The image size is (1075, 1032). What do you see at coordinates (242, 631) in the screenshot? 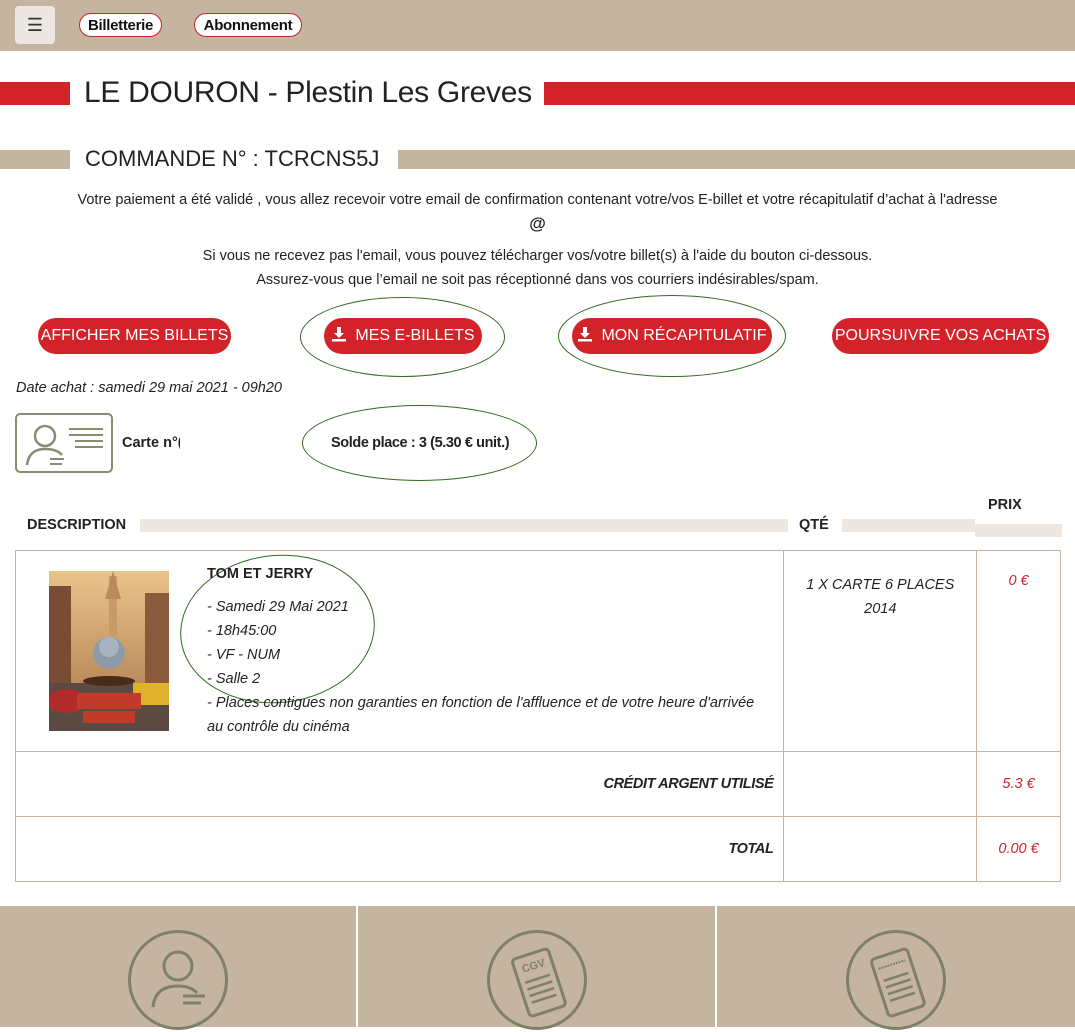
I see `film-time: - 18h45:00` at bounding box center [242, 631].